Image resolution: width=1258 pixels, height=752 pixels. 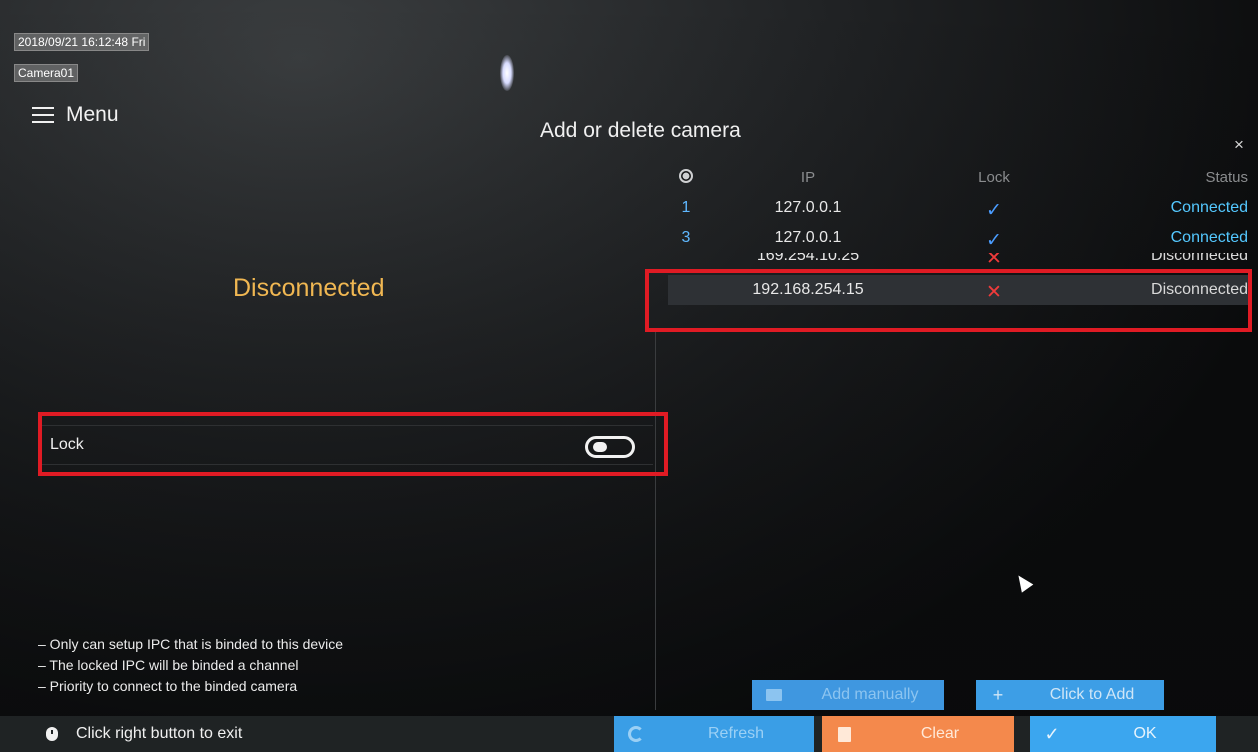 What do you see at coordinates (686, 237) in the screenshot?
I see `channel-number: 3` at bounding box center [686, 237].